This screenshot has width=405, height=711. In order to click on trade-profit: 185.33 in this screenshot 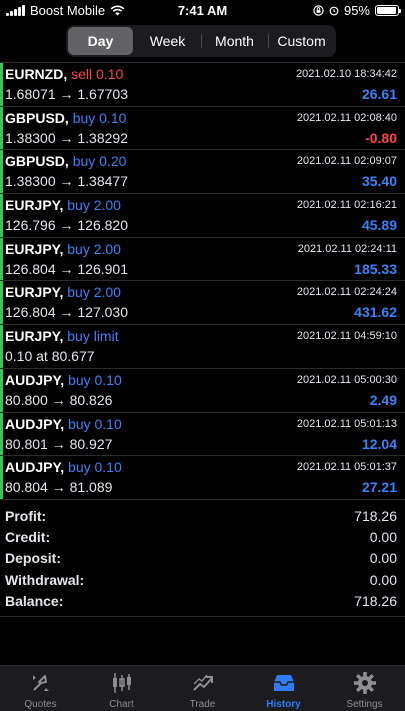, I will do `click(375, 268)`.